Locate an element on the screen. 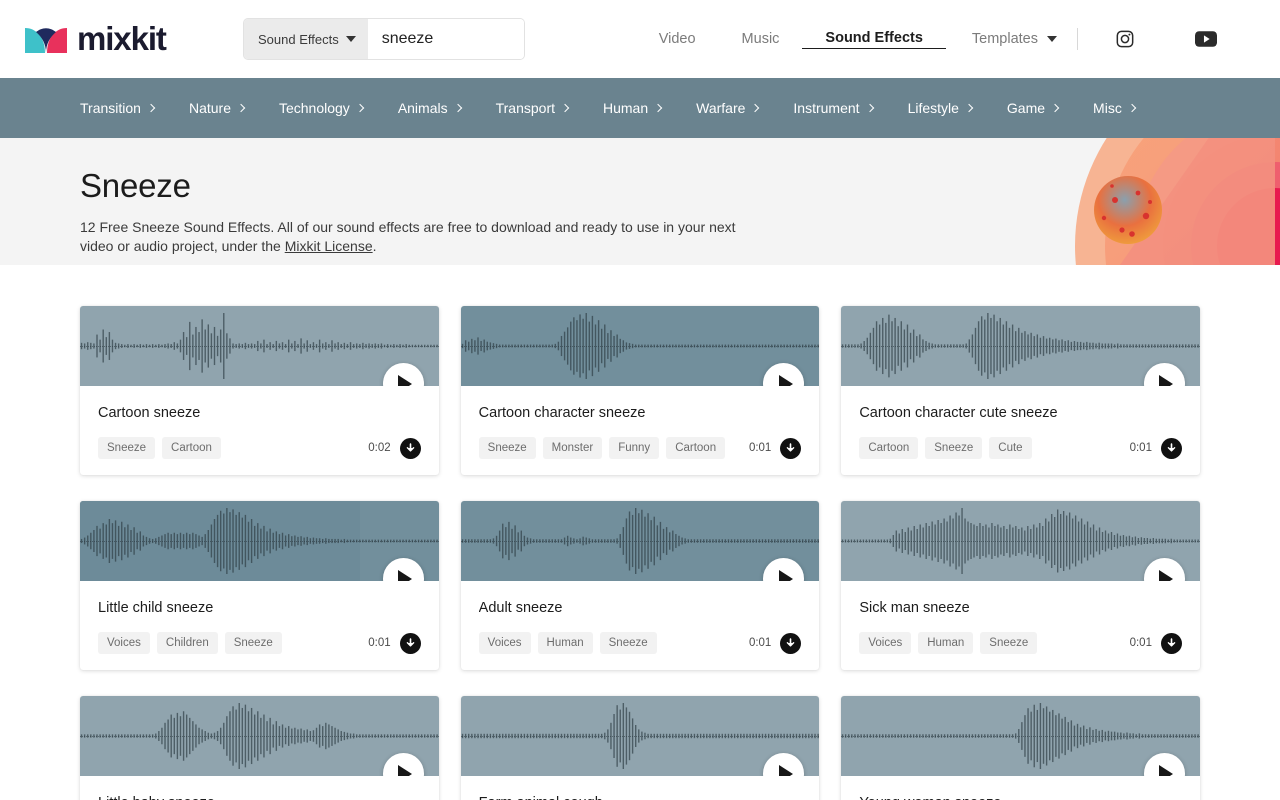  category-item-transport: Transport is located at coordinates (533, 108).